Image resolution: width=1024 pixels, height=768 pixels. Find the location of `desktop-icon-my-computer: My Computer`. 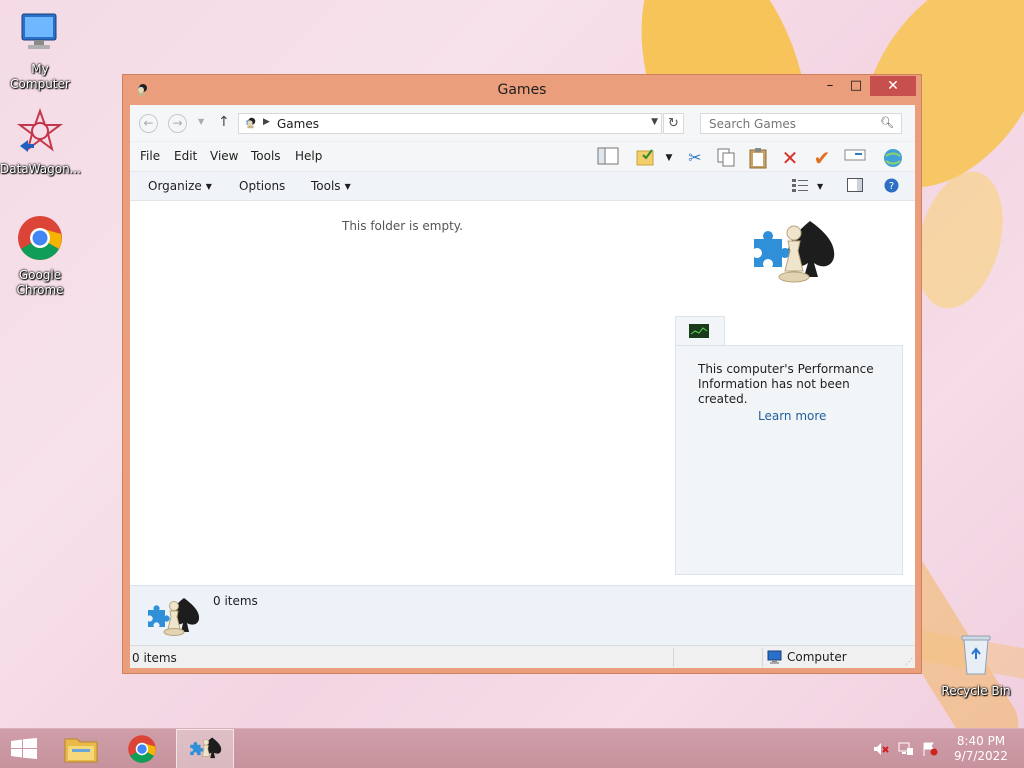

desktop-icon-my-computer: My Computer is located at coordinates (40, 50).